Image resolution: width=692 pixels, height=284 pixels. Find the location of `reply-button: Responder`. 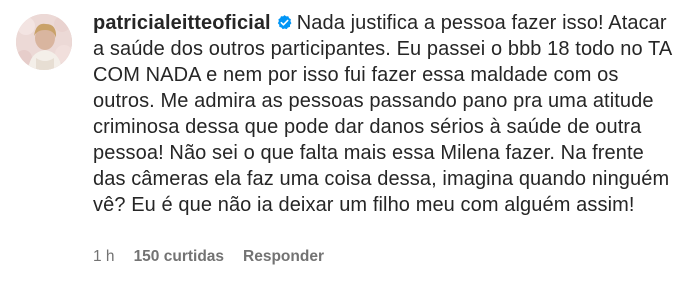

reply-button: Responder is located at coordinates (283, 257).